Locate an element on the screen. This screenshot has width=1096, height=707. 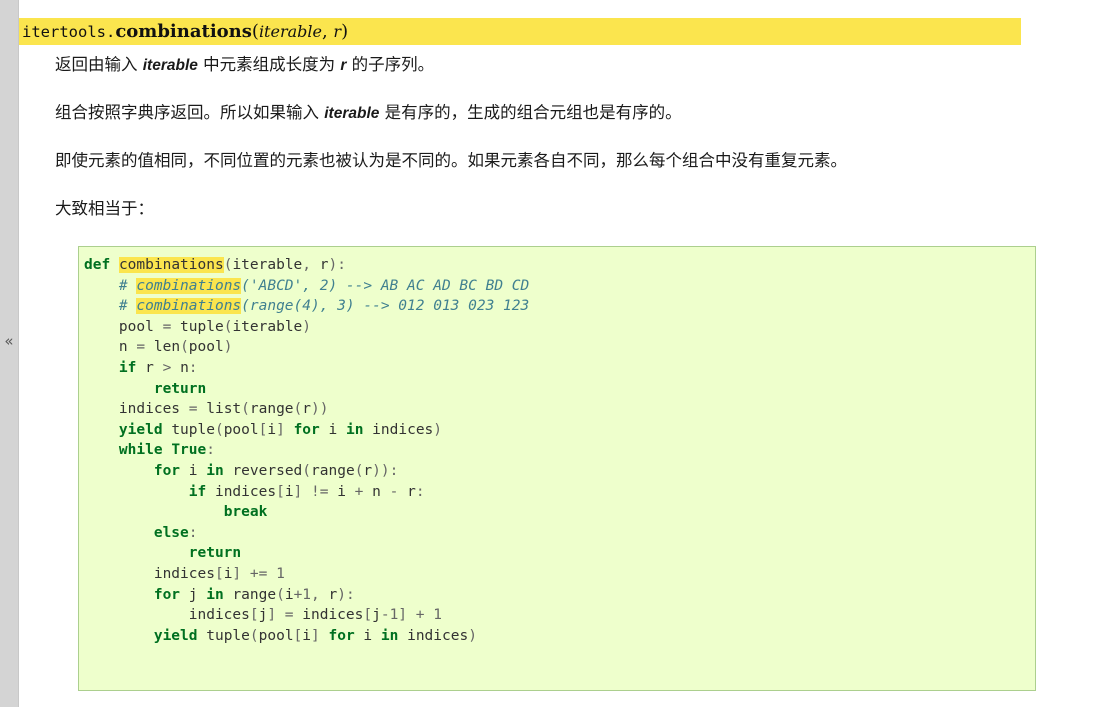
para2-text-2: 是有序的，生成的组合元组也是有序的。 is located at coordinates (530, 112).